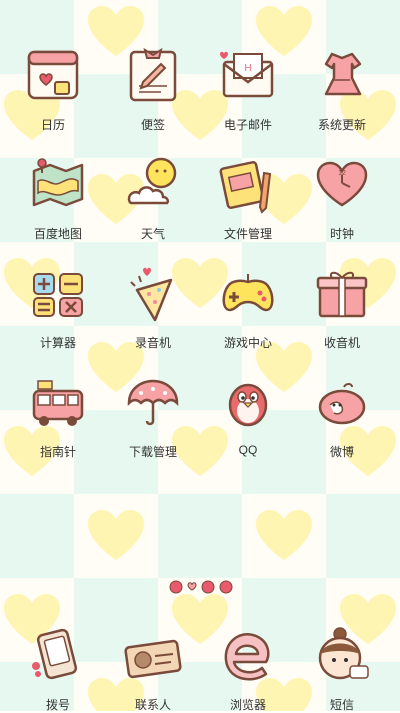  I want to click on map-icon, so click(58, 182).